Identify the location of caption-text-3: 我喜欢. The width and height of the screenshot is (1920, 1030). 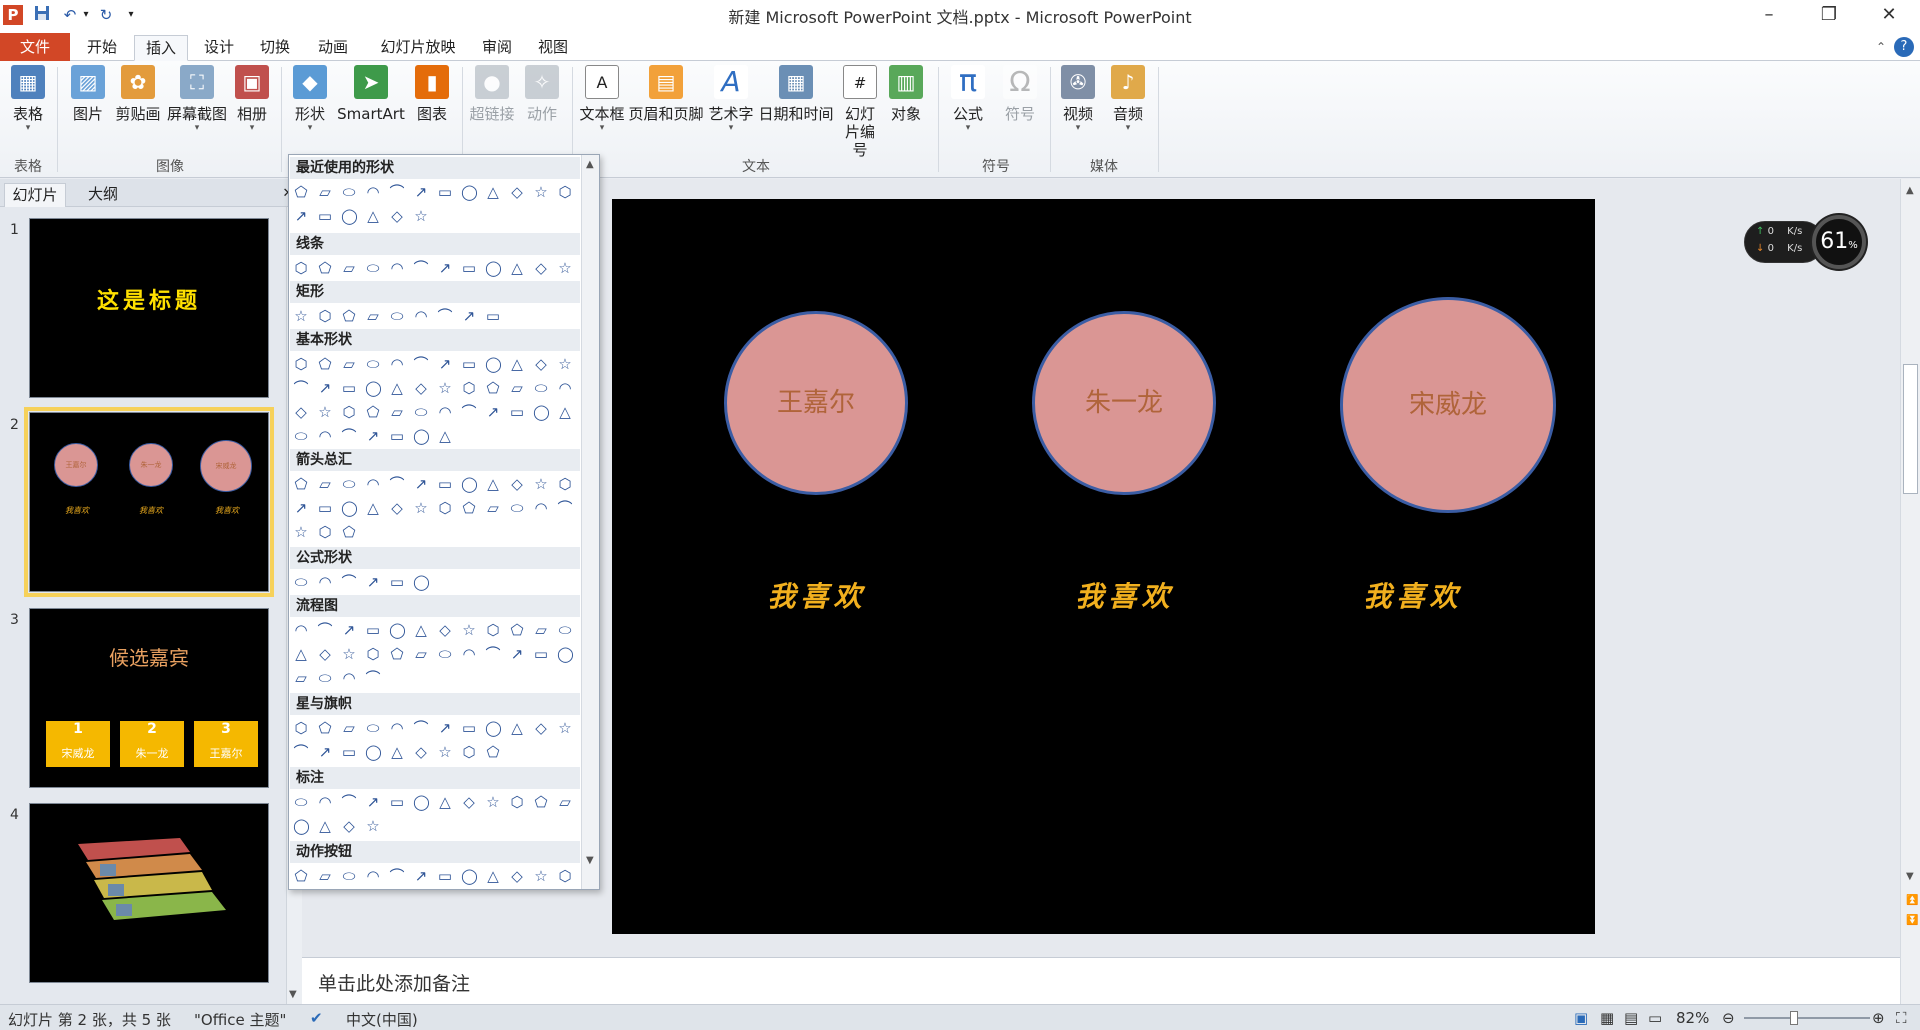
(1413, 595).